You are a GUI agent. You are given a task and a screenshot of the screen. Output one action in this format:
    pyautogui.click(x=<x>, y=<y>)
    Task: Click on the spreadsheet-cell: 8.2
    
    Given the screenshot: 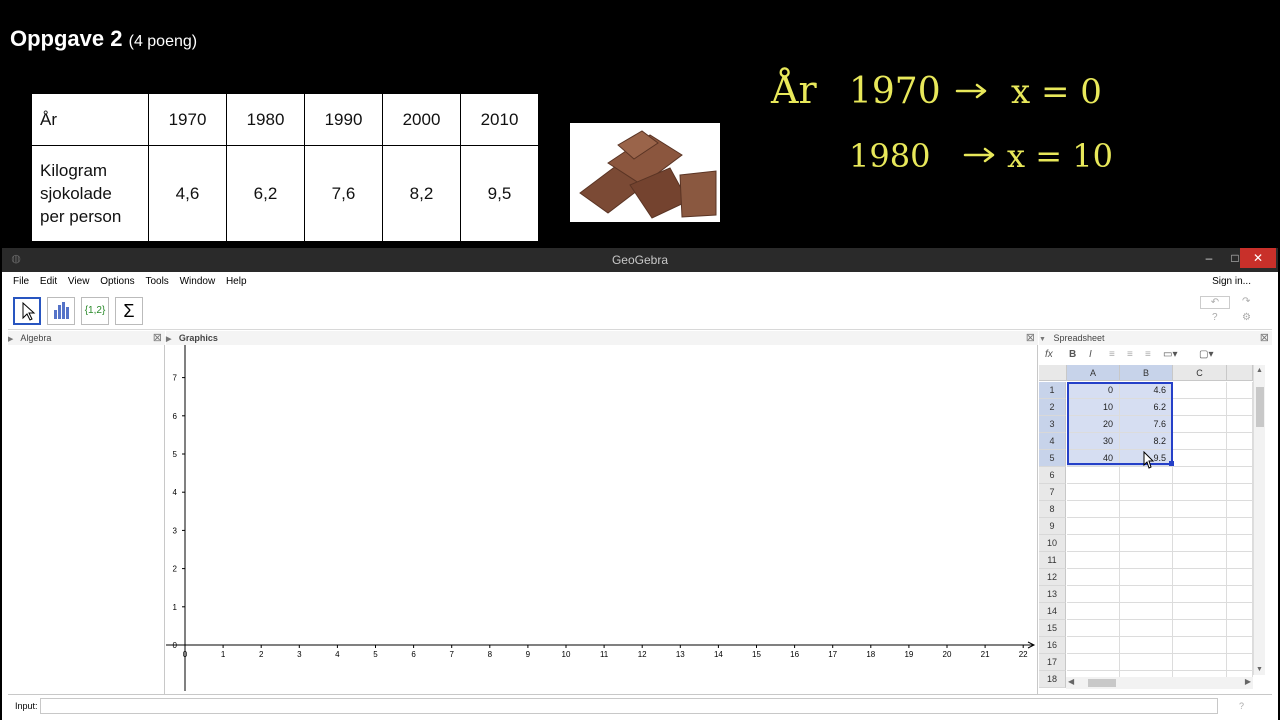 What is the action you would take?
    pyautogui.click(x=1146, y=441)
    